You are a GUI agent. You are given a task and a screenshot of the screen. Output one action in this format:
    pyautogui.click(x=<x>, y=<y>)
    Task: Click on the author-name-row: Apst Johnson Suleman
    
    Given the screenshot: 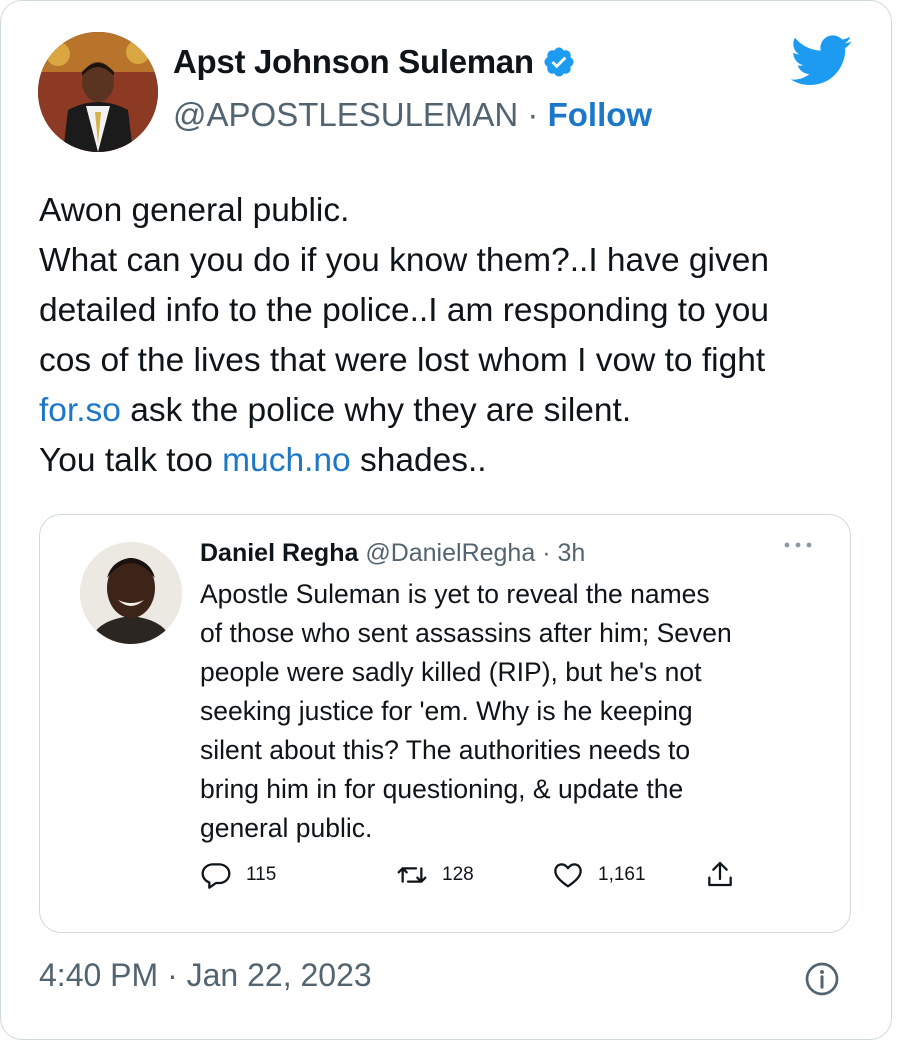 What is the action you would take?
    pyautogui.click(x=374, y=62)
    